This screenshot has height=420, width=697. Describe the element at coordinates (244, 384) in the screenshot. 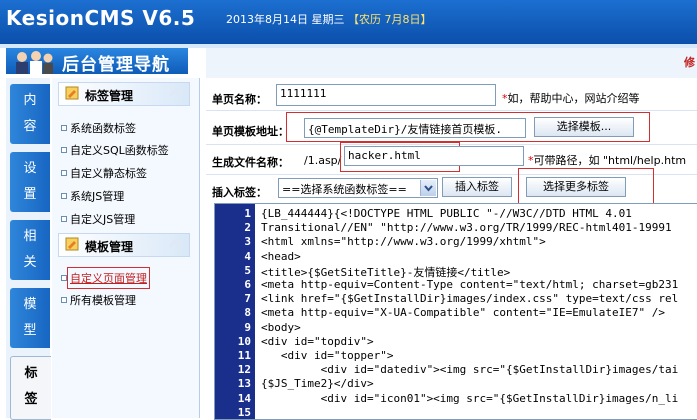

I see `line-number: 13` at that location.